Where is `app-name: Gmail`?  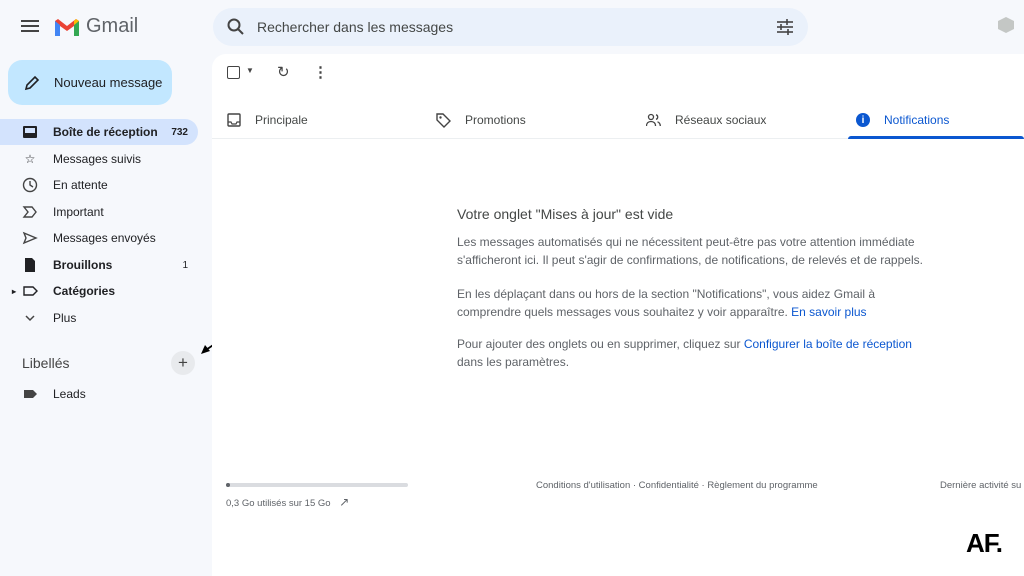
app-name: Gmail is located at coordinates (112, 26).